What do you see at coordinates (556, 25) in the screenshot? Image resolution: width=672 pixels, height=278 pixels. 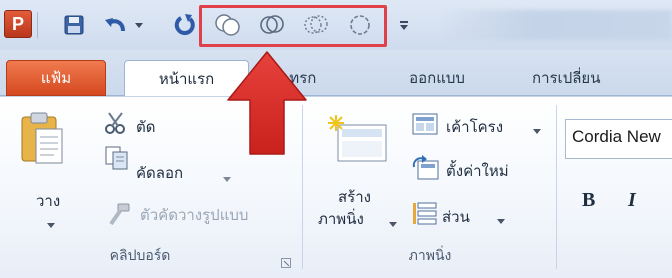 I see `blurred-title-area` at bounding box center [556, 25].